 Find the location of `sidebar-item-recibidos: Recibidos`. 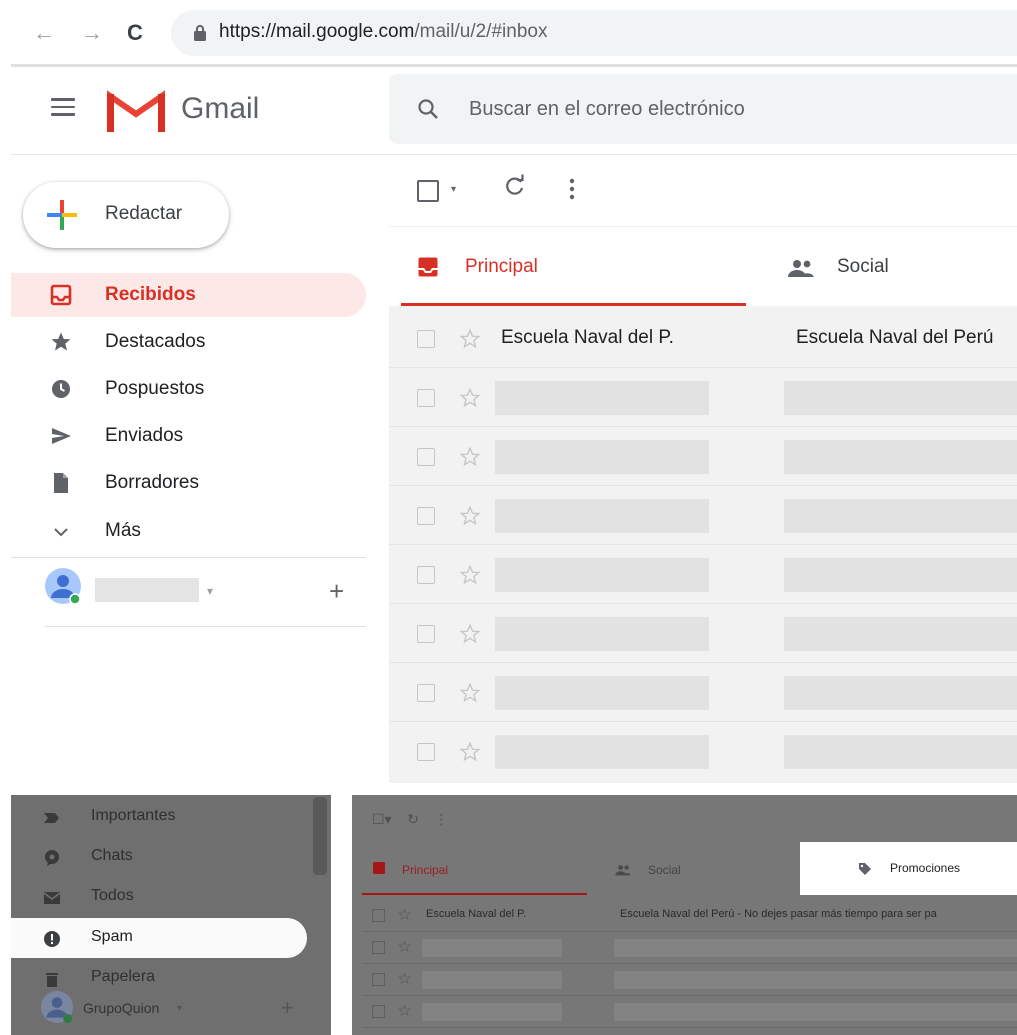

sidebar-item-recibidos: Recibidos is located at coordinates (188, 295).